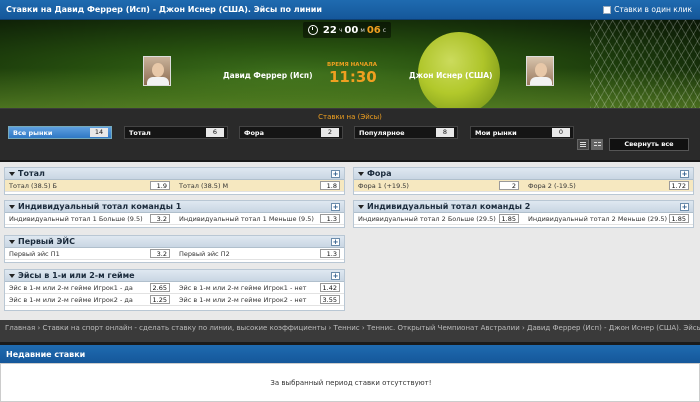 Image resolution: width=700 pixels, height=402 pixels. Describe the element at coordinates (439, 186) in the screenshot. I see `odds-cell: Фора 1 (+19.5) 2` at that location.